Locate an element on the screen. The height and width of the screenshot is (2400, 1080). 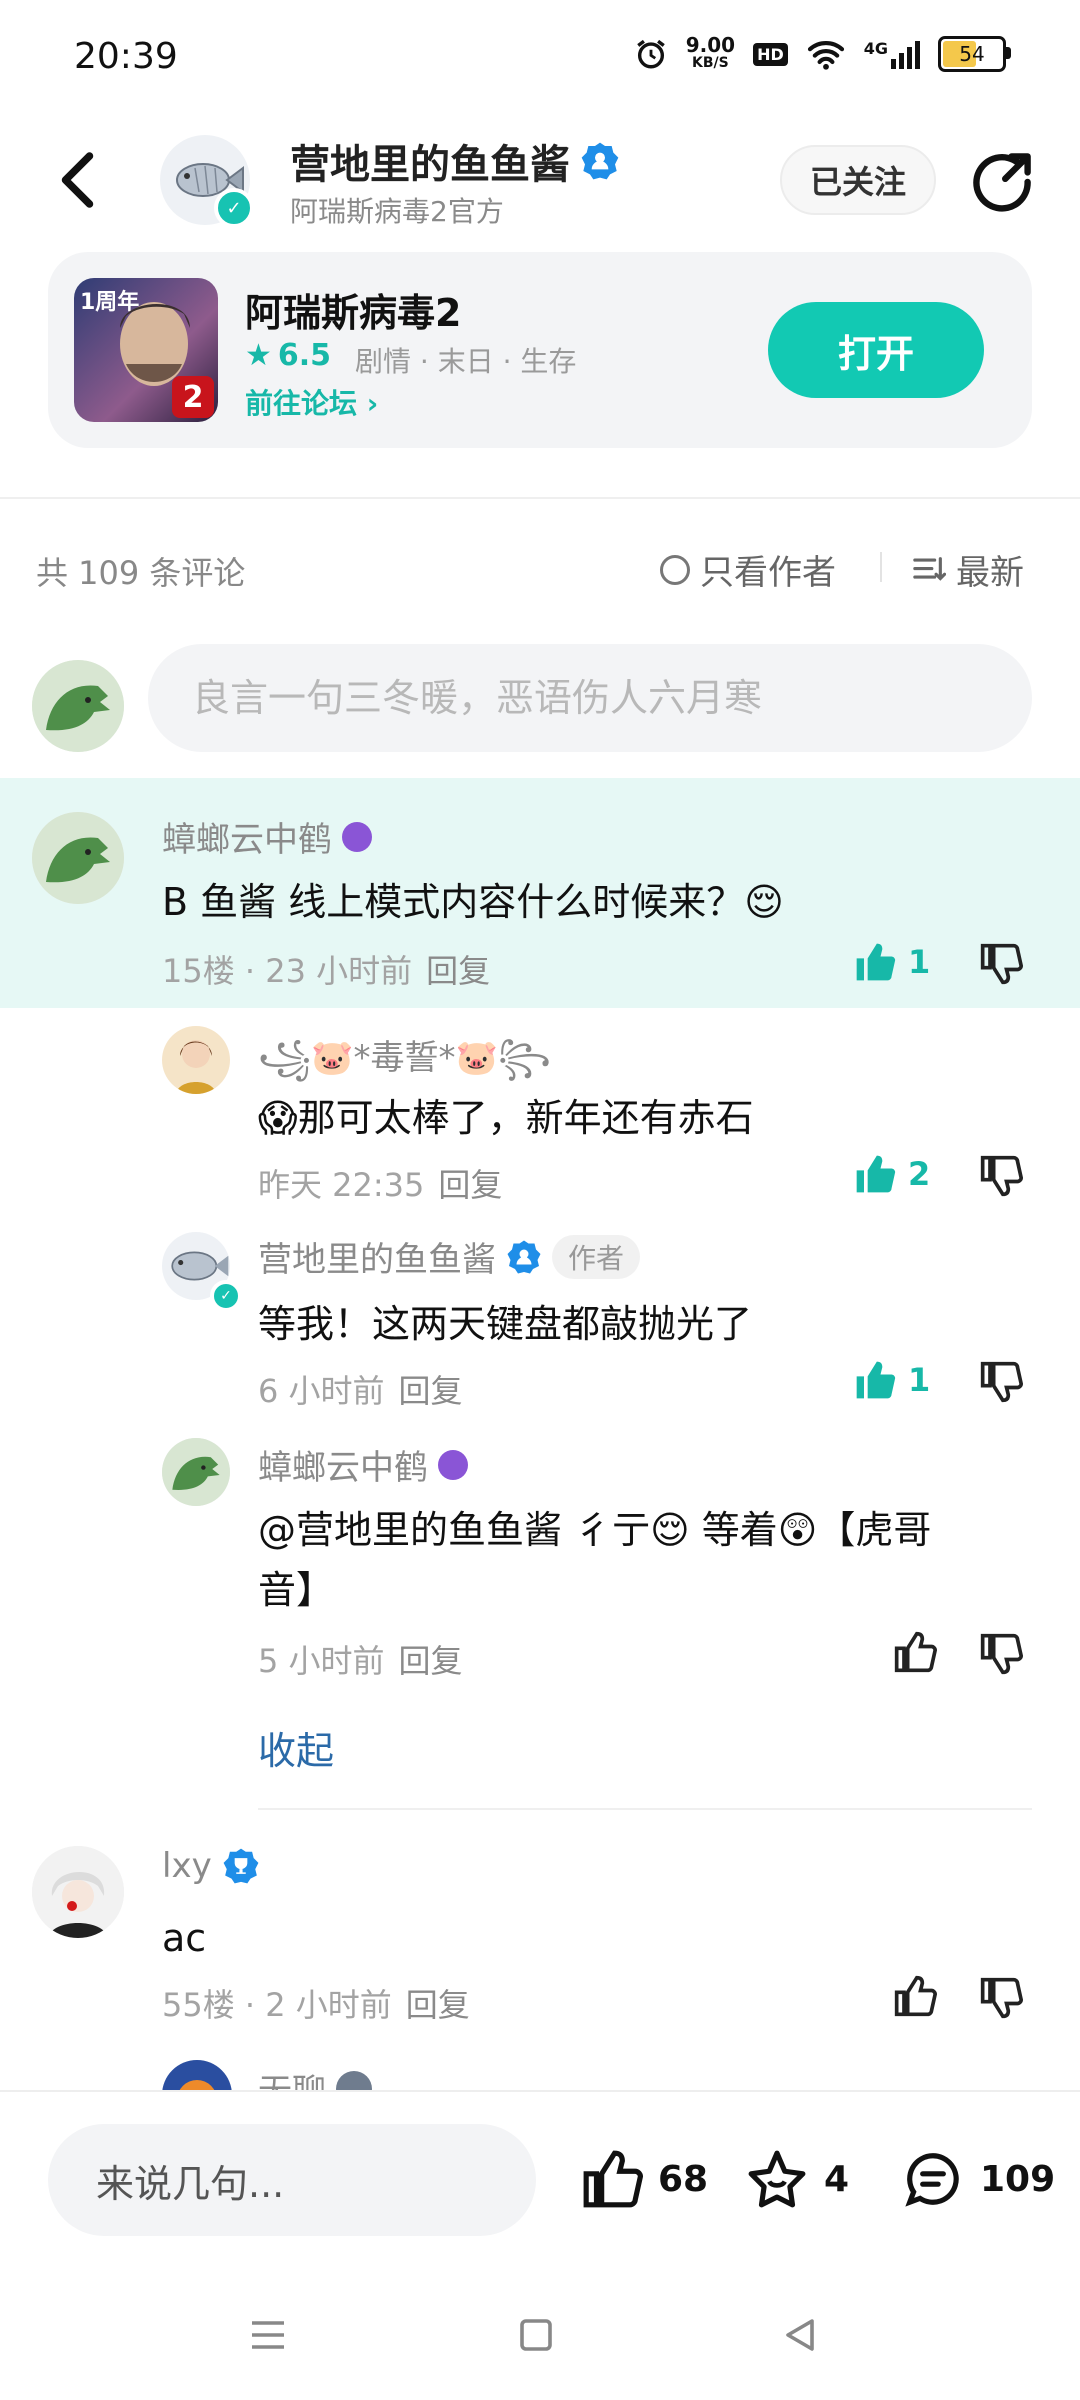
game-icon: 1周年 2 is located at coordinates (146, 350).